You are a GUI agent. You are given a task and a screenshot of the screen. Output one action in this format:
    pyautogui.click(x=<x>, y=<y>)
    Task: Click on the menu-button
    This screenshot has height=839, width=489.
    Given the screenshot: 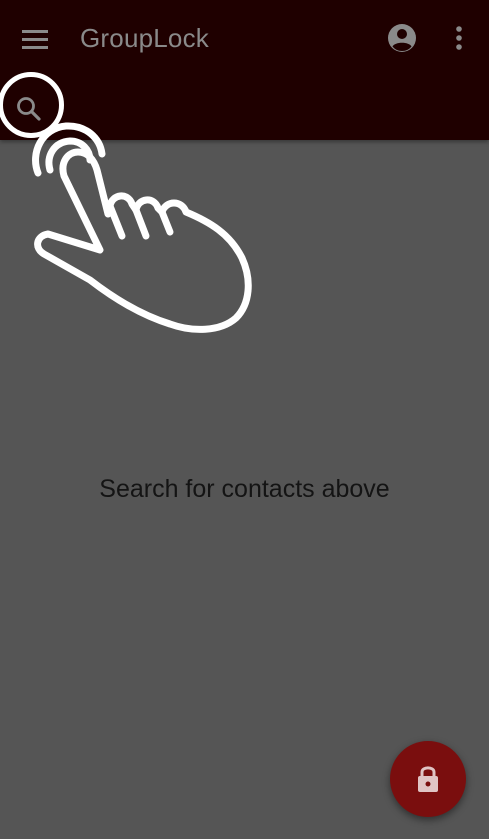 What is the action you would take?
    pyautogui.click(x=35, y=39)
    